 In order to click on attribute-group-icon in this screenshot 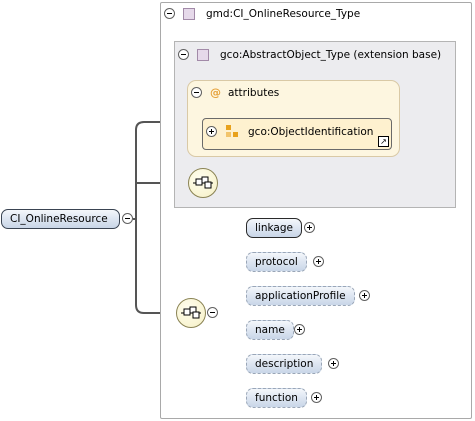, I will do `click(232, 131)`.